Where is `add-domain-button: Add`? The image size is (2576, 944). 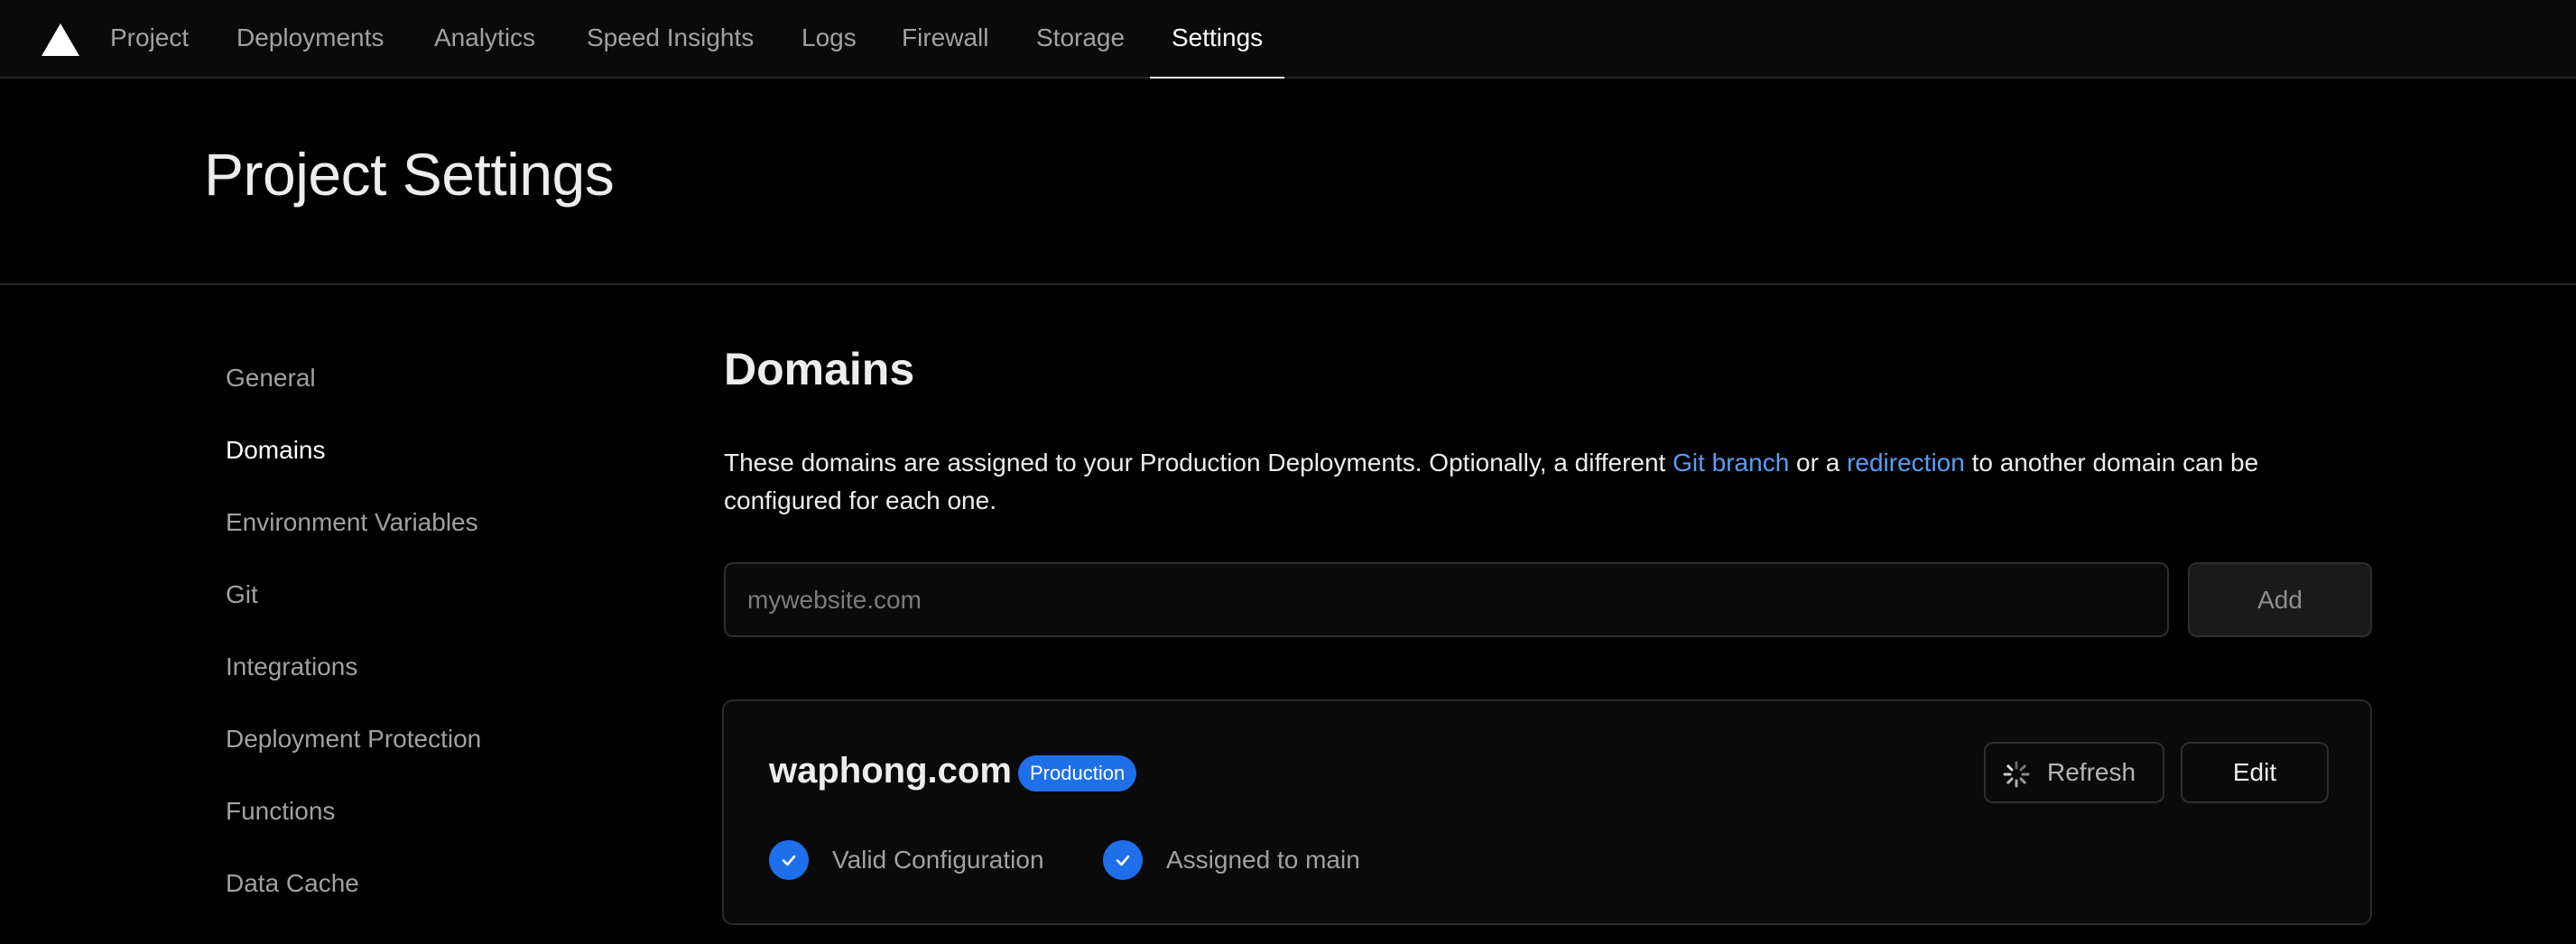 add-domain-button: Add is located at coordinates (2280, 599).